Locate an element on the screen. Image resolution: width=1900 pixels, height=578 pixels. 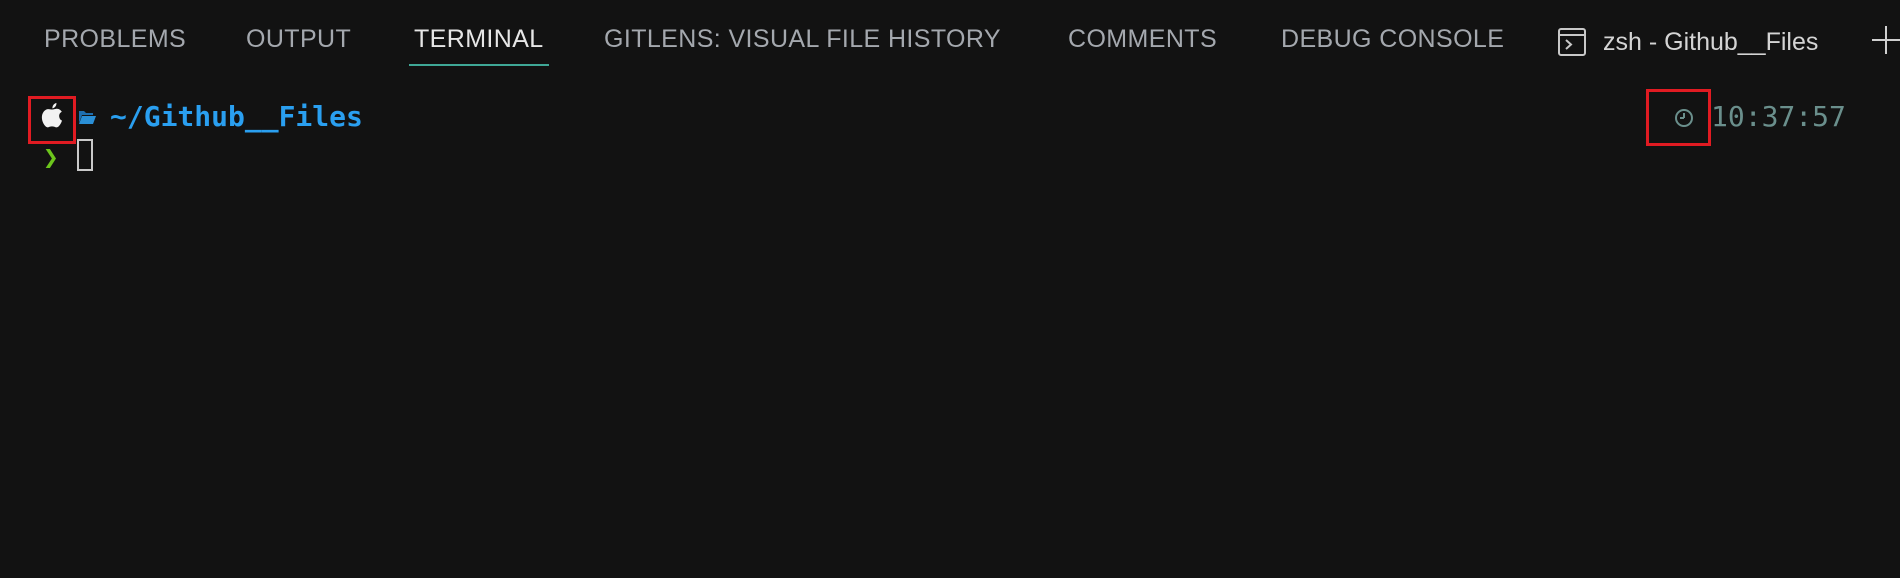
prompt-time: 10:37:57 is located at coordinates (1778, 116).